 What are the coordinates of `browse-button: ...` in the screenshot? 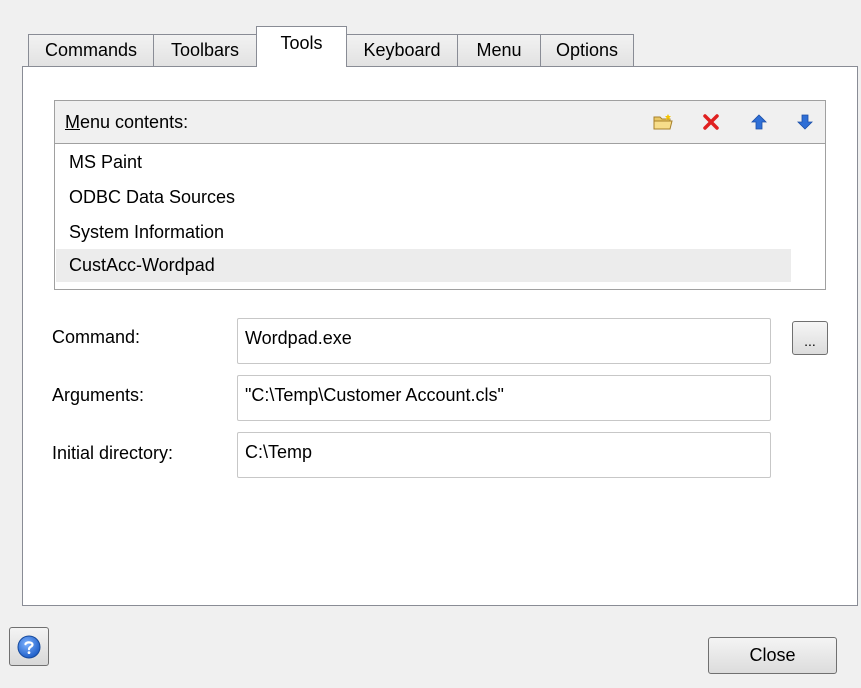 It's located at (810, 338).